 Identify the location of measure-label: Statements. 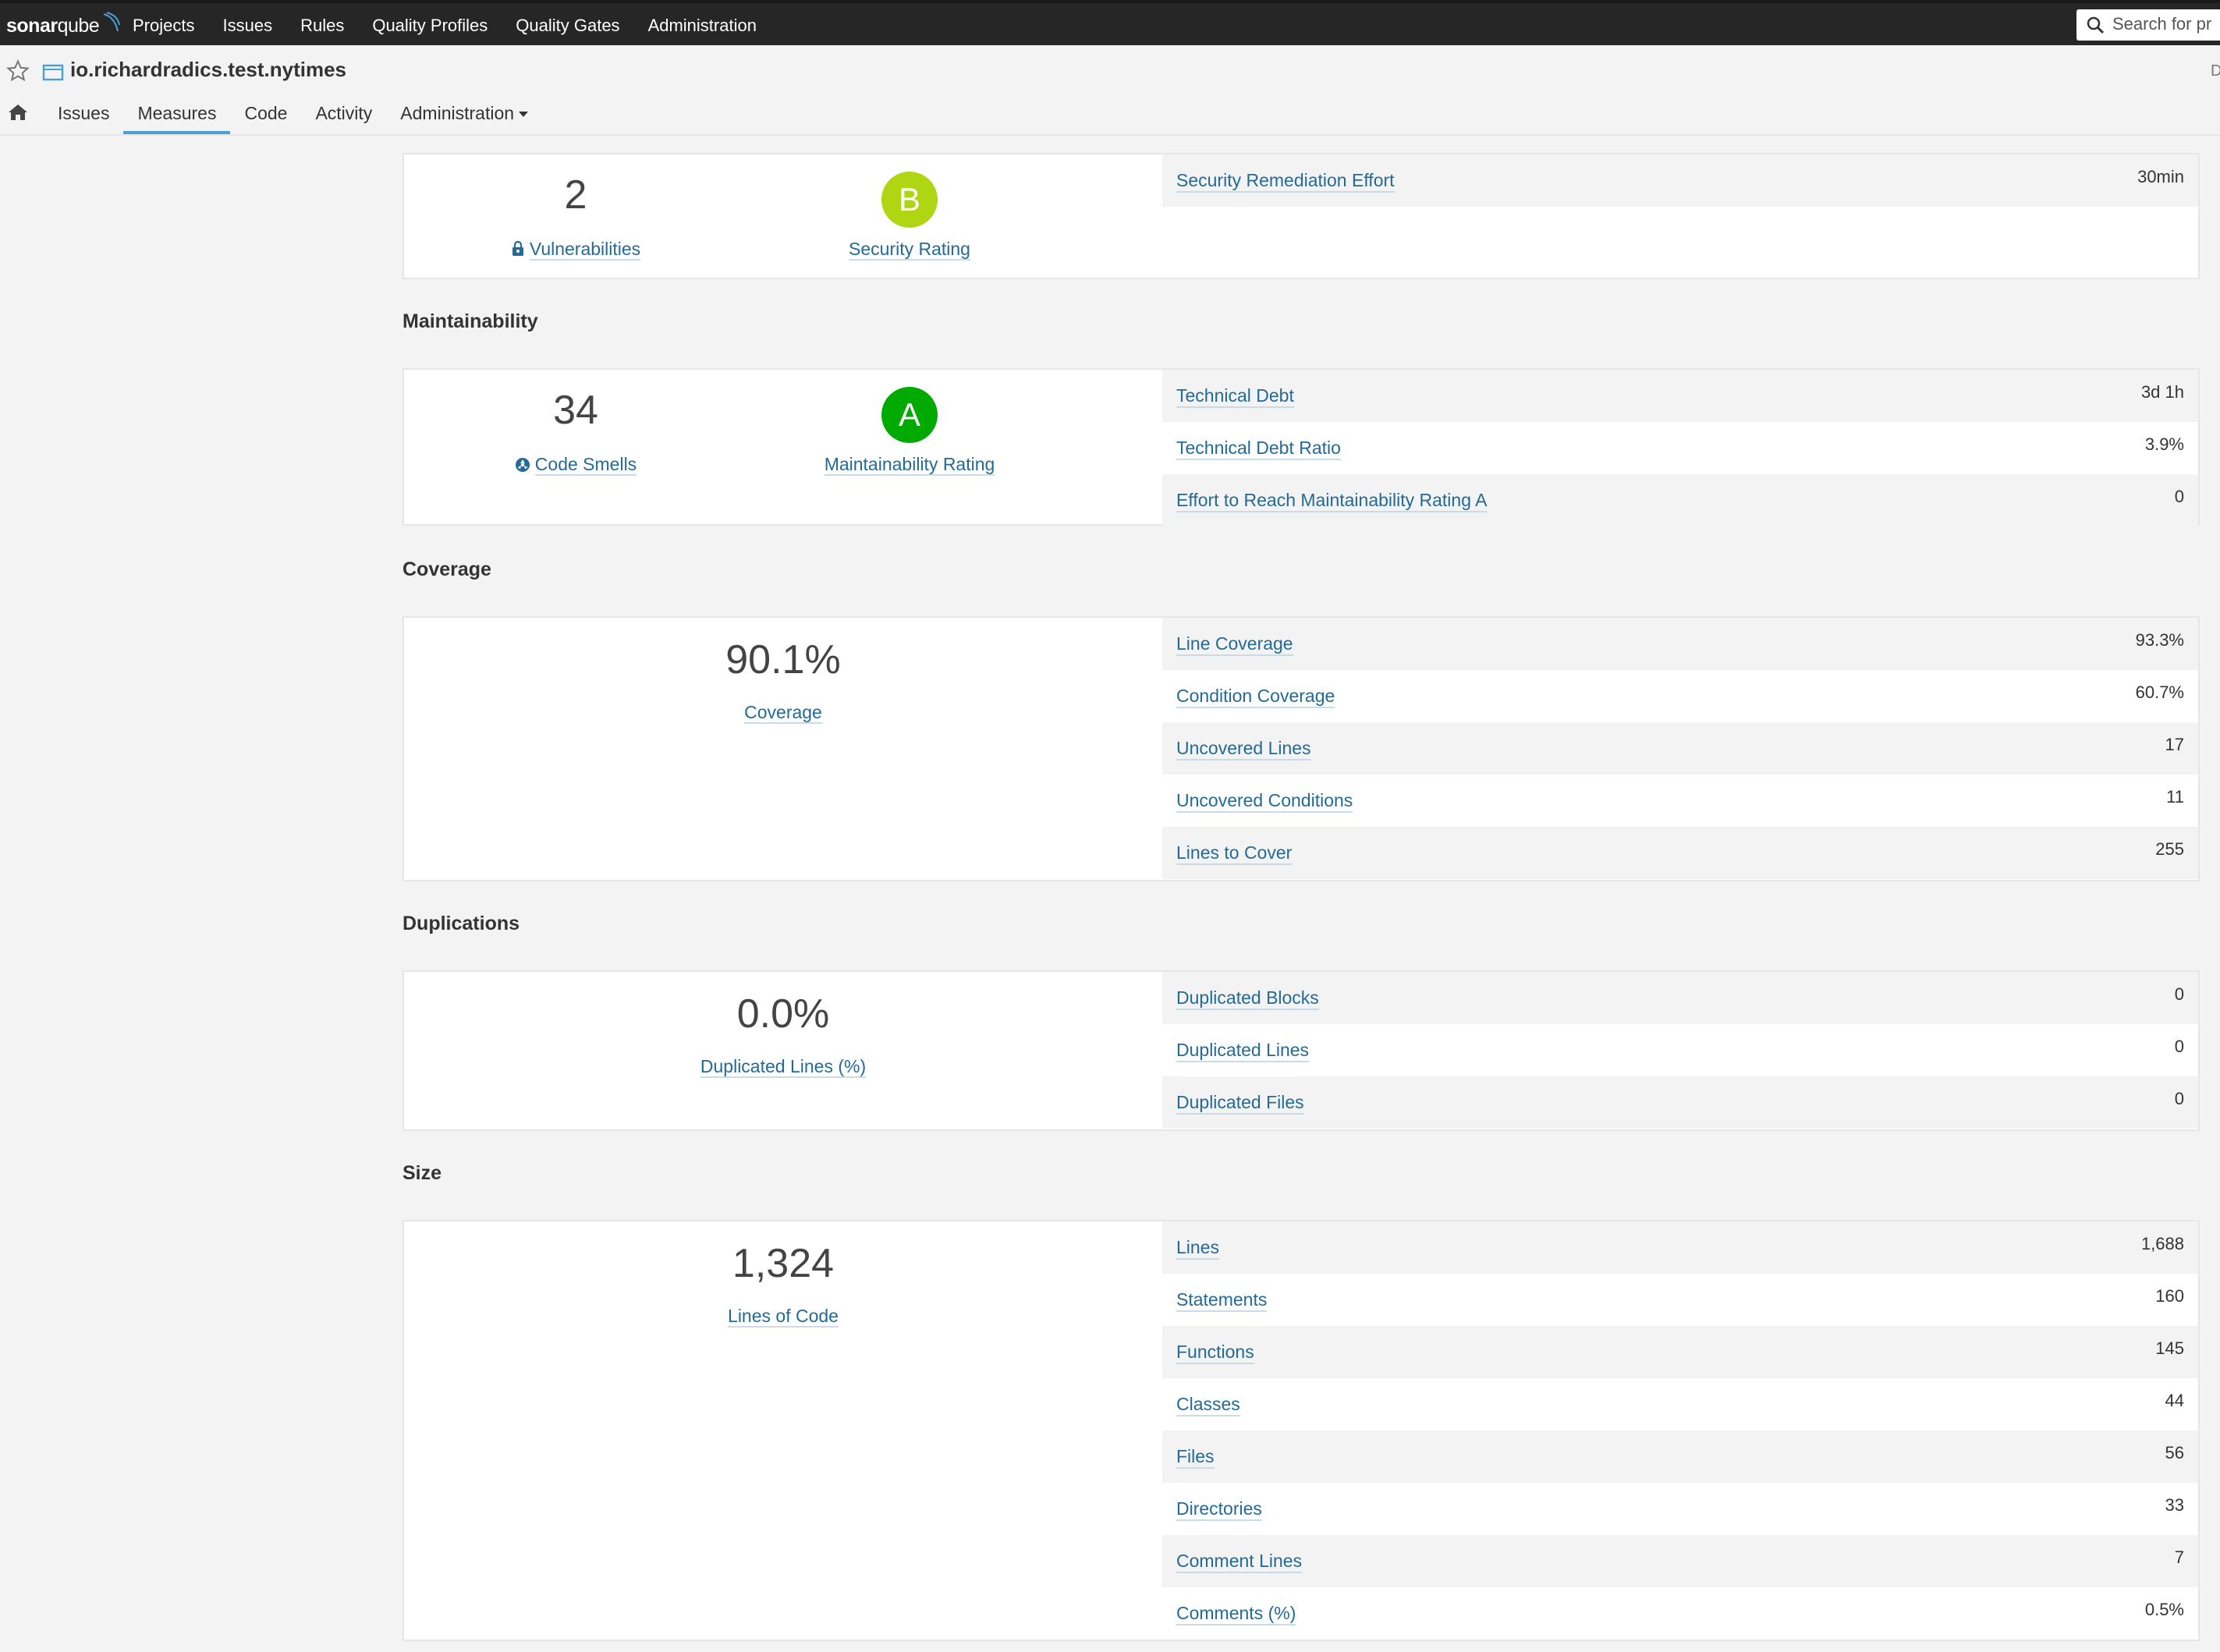
(1222, 1300).